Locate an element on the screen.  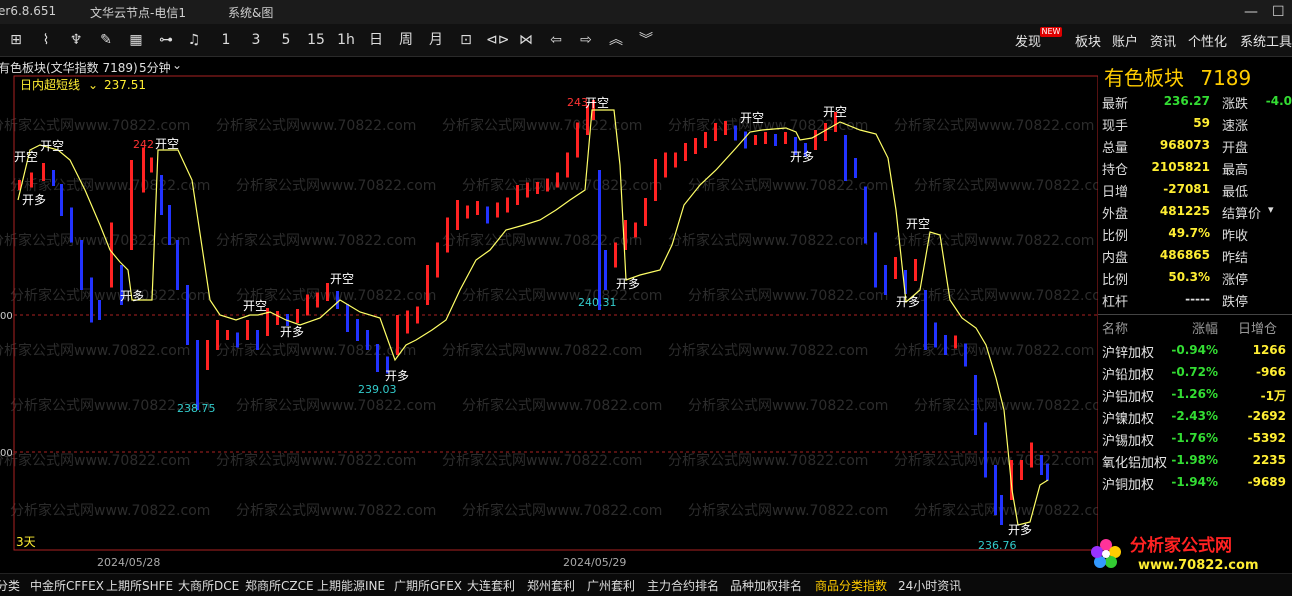
bottom-tab: 郑商所CZCE is located at coordinates (279, 585).